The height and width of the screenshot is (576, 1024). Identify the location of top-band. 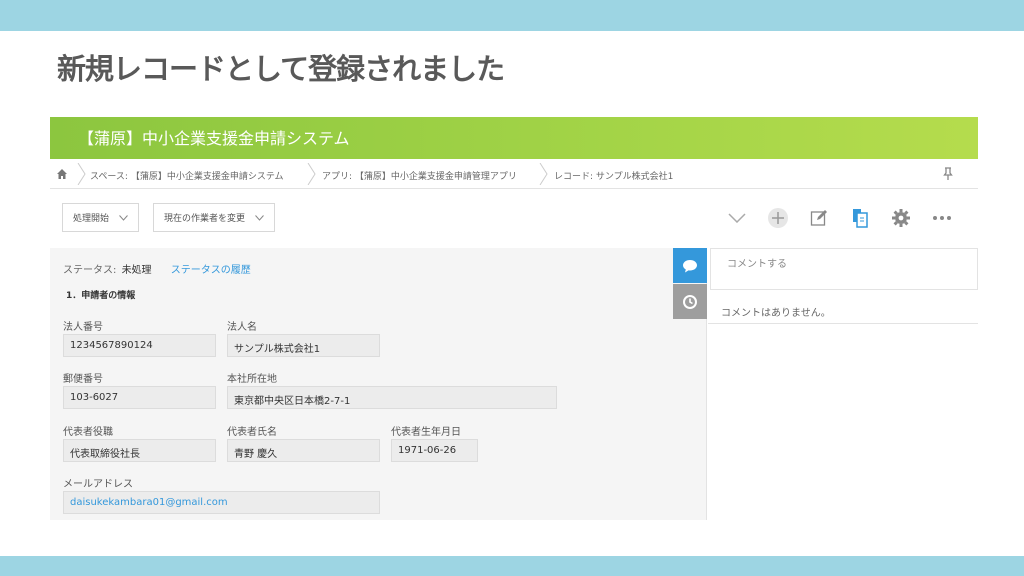
(512, 15).